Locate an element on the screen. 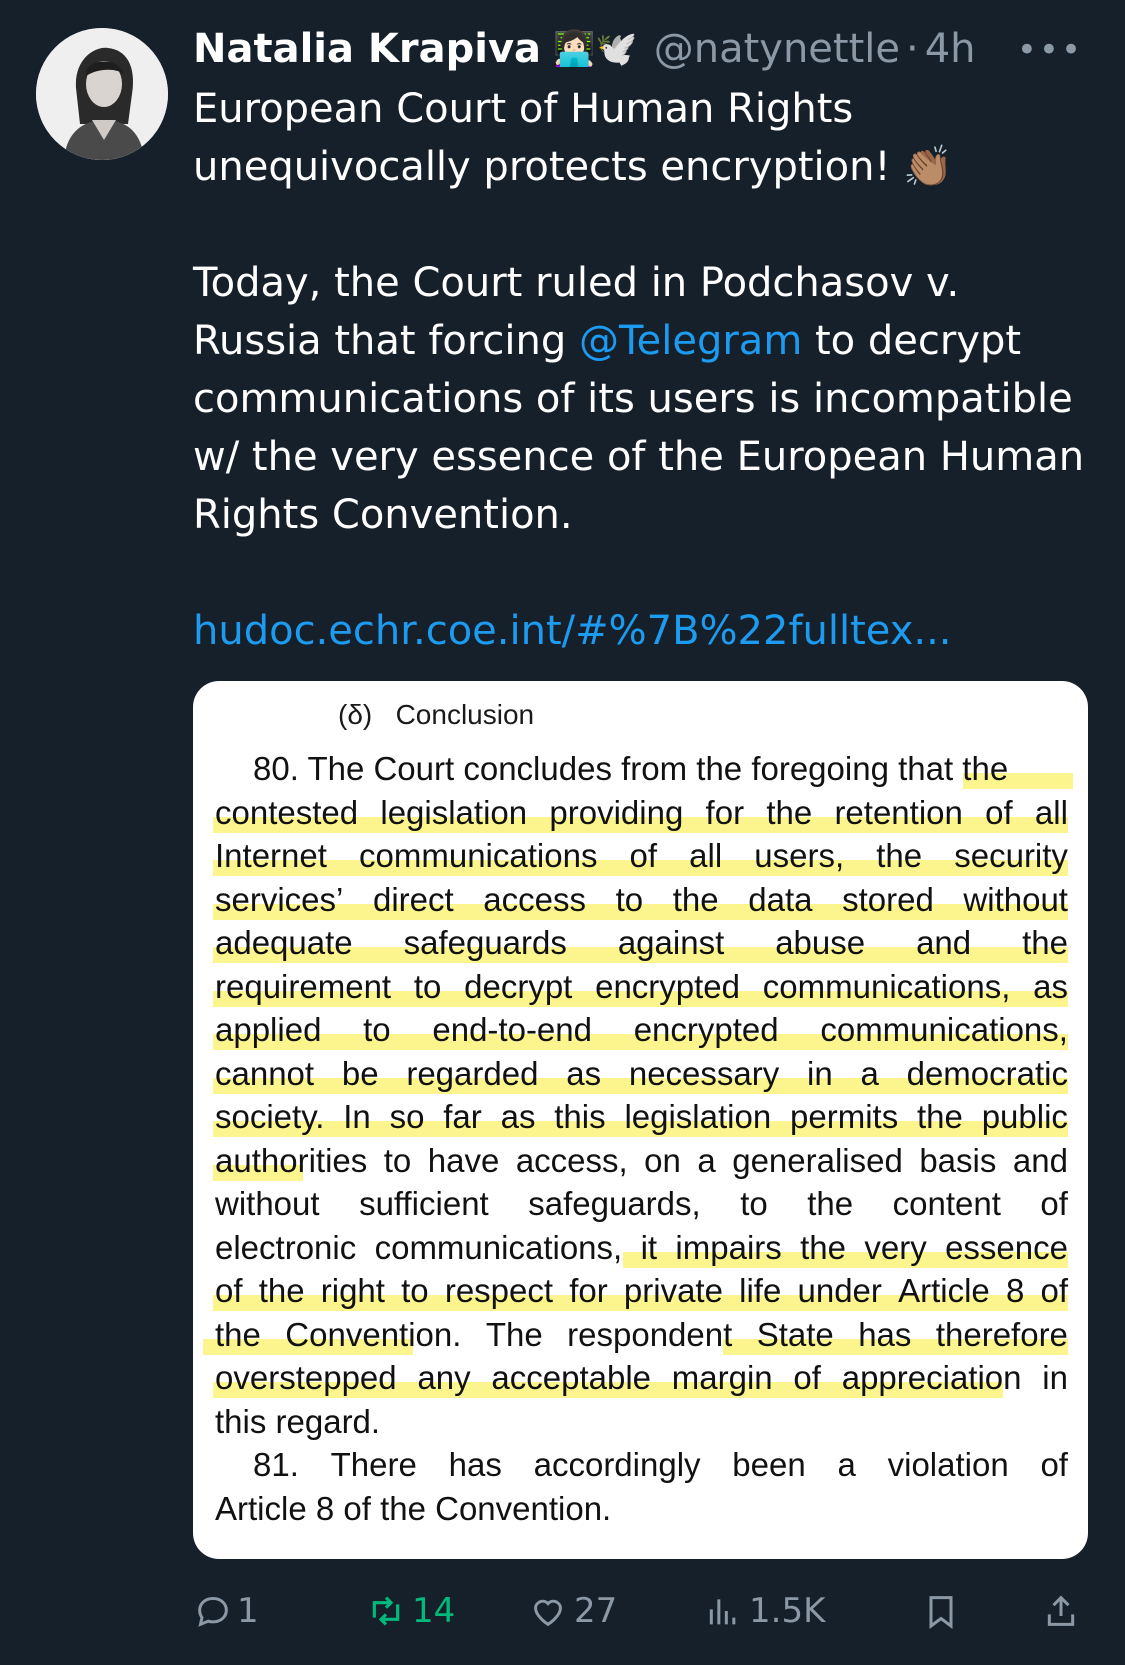  tweet-timestamp: 4h is located at coordinates (950, 49).